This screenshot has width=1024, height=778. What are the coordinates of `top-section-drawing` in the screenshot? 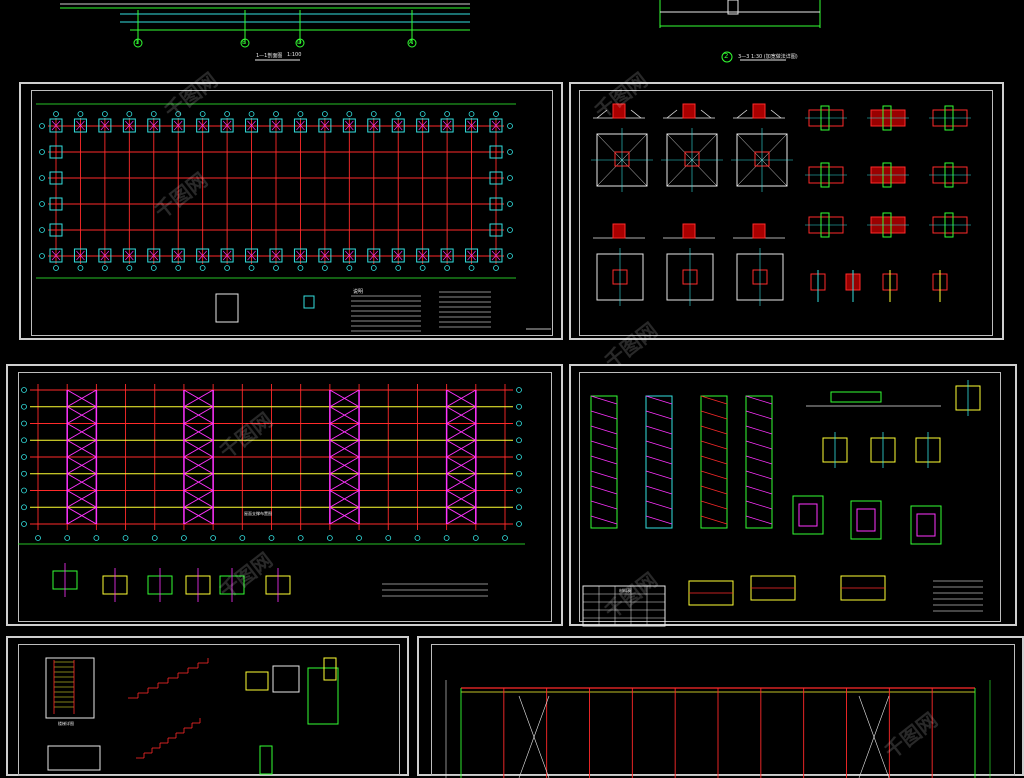 It's located at (440, 31).